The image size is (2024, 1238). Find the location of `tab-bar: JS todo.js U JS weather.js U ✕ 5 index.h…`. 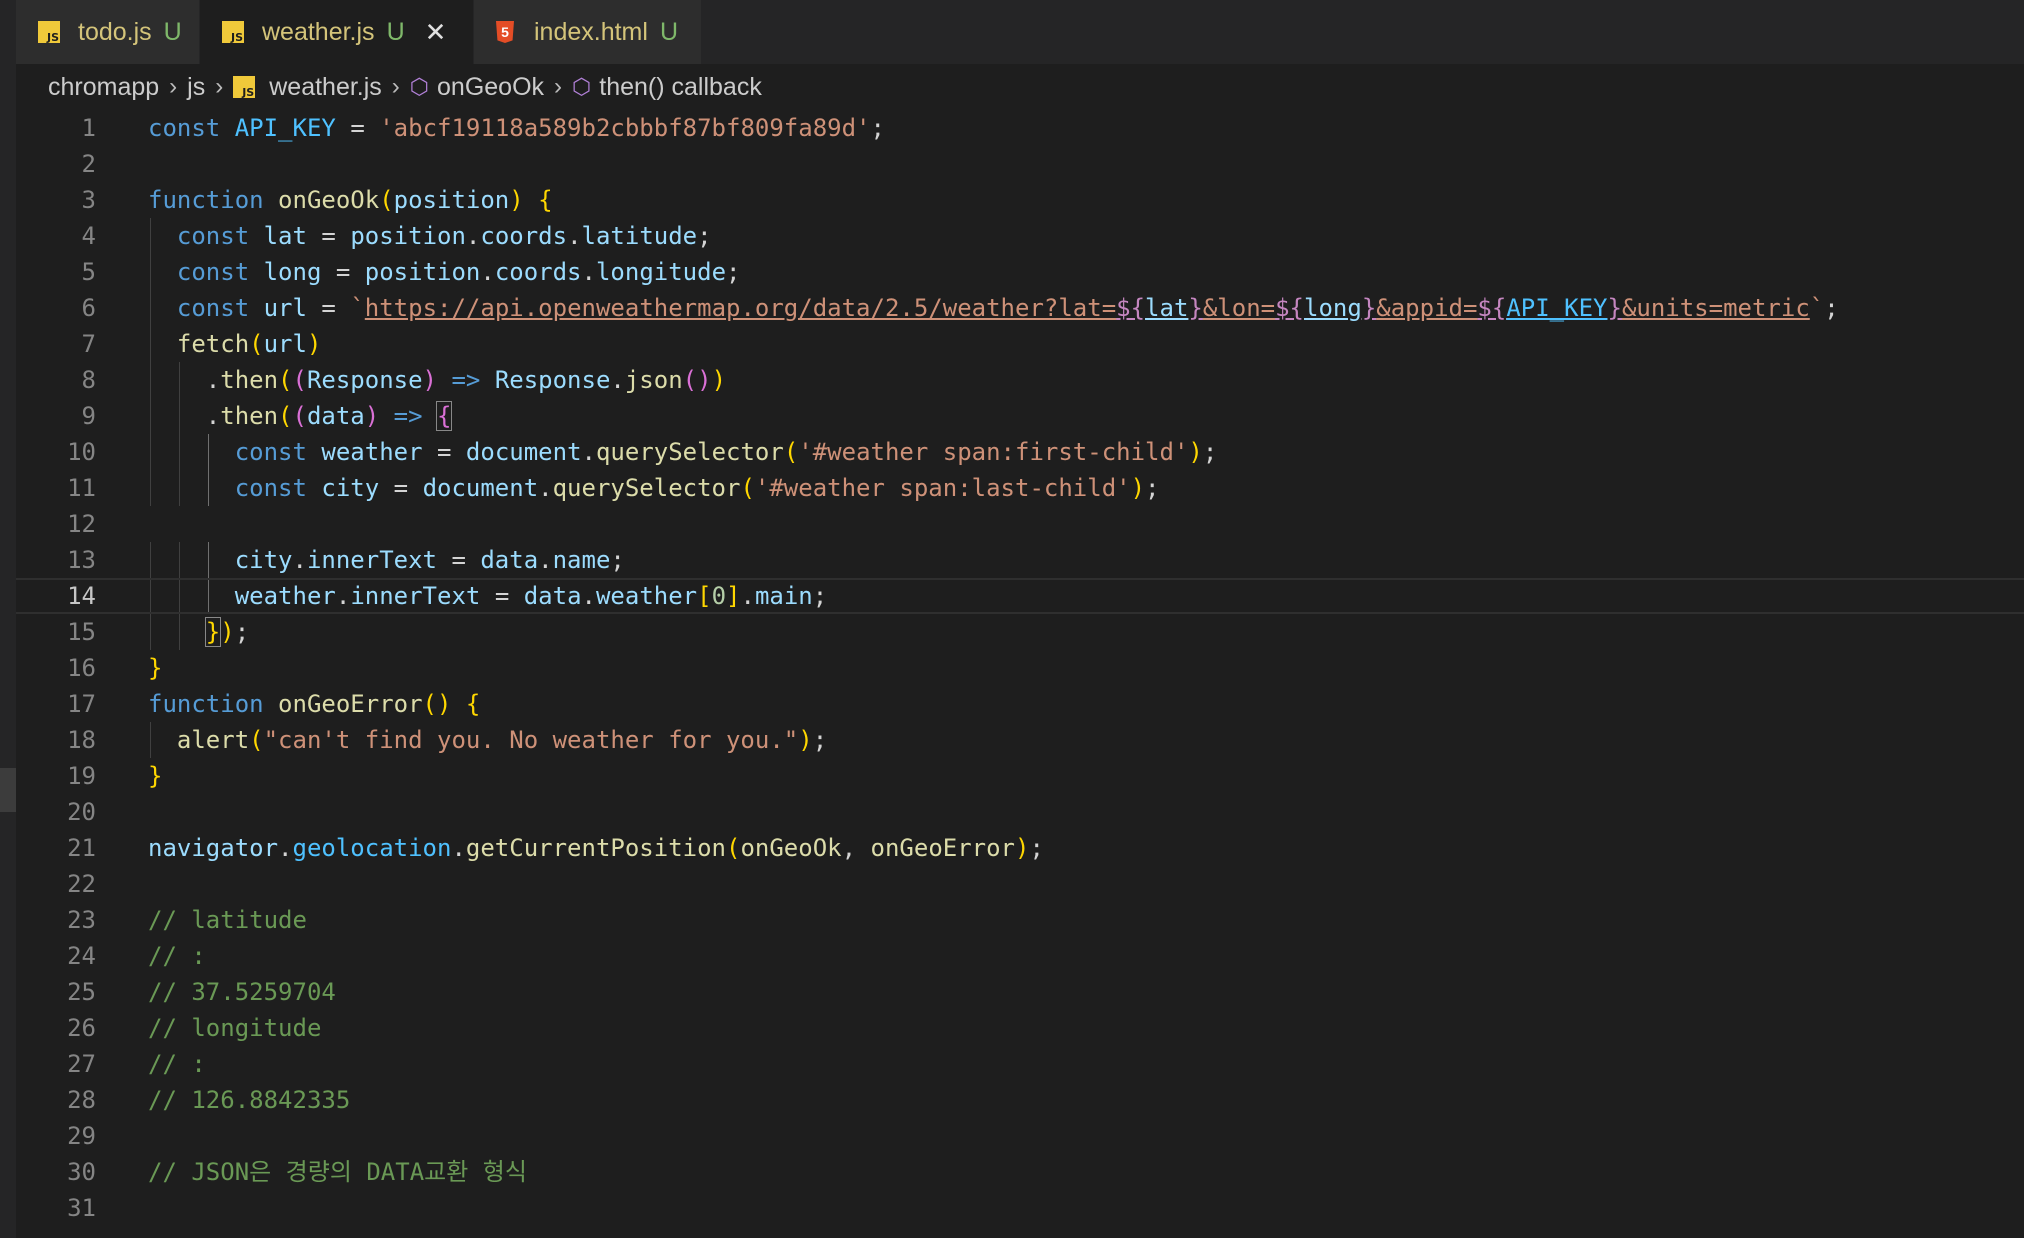

tab-bar: JS todo.js U JS weather.js U ✕ 5 index.h… is located at coordinates (1020, 32).